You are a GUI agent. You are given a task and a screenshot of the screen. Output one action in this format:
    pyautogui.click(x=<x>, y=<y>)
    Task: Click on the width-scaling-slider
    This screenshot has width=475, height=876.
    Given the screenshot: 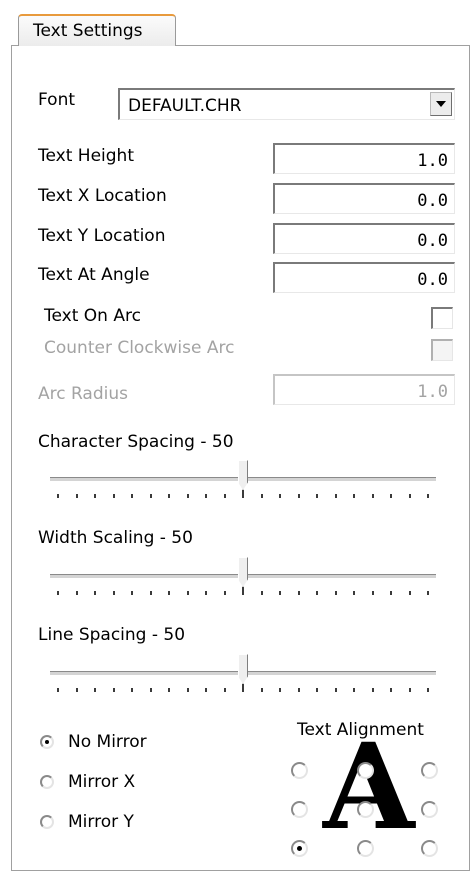 What is the action you would take?
    pyautogui.click(x=243, y=582)
    